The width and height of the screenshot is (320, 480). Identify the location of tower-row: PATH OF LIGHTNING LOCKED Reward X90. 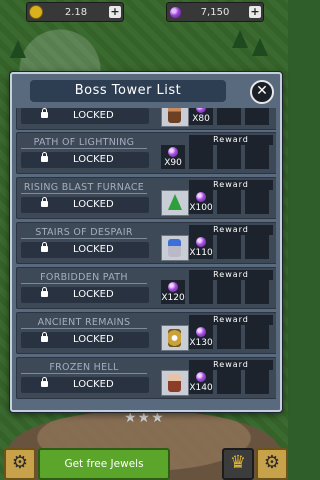
(146, 153).